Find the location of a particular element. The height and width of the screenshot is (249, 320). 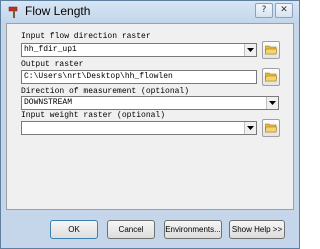

hammer-icon is located at coordinates (13, 12).